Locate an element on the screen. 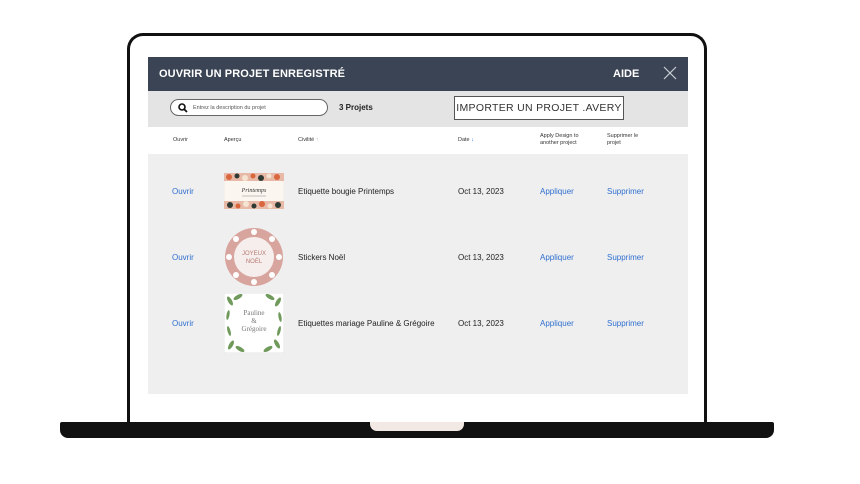 The height and width of the screenshot is (484, 860). thumb-line3: Grégoire is located at coordinates (254, 329).